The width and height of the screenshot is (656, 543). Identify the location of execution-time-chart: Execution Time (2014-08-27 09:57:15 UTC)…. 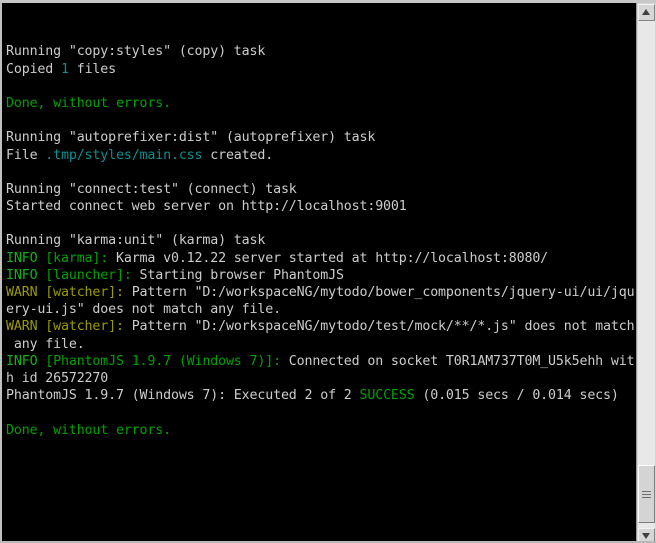
(321, 533).